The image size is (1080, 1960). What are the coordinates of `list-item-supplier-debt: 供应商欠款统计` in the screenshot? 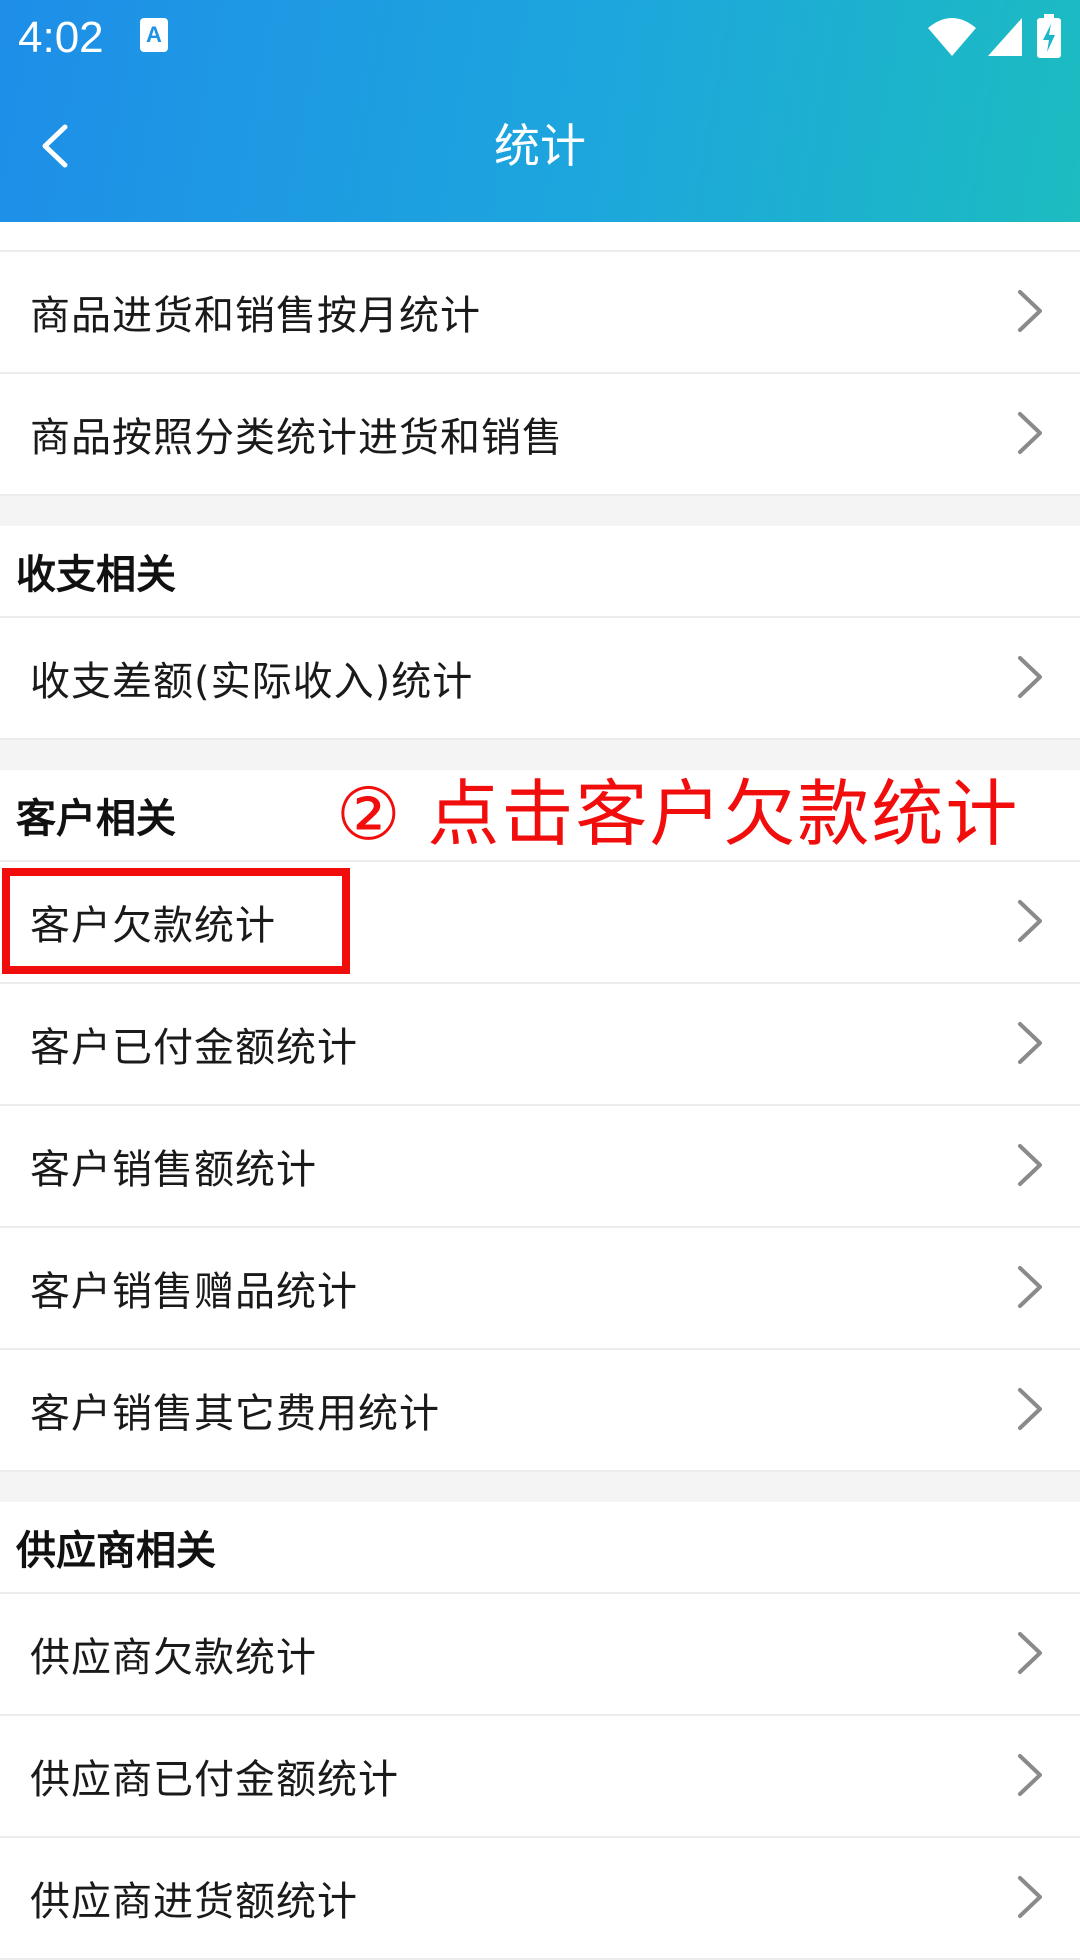 It's located at (540, 1655).